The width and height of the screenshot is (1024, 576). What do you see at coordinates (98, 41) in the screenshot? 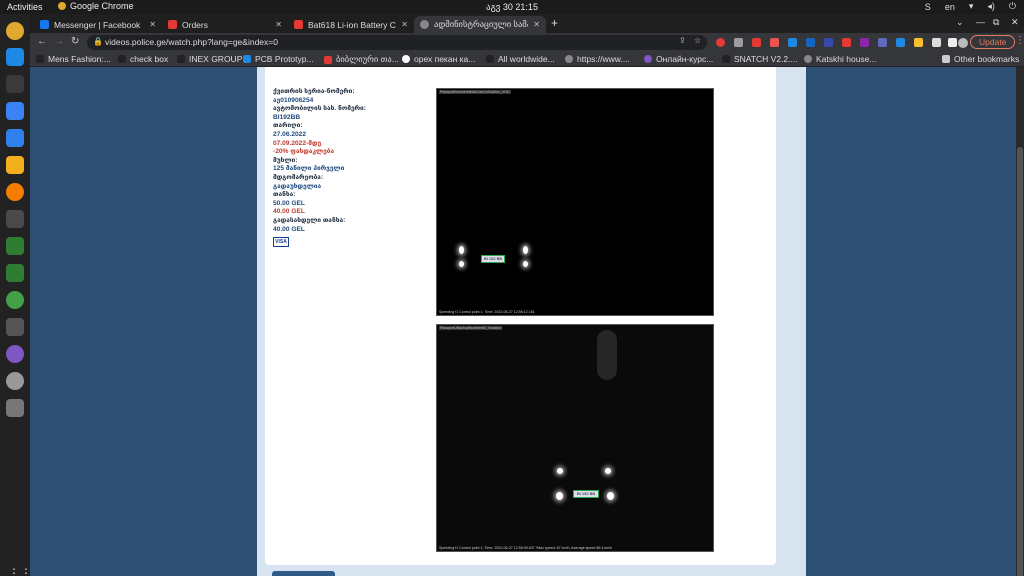
I see `lock-icon: 🔒` at bounding box center [98, 41].